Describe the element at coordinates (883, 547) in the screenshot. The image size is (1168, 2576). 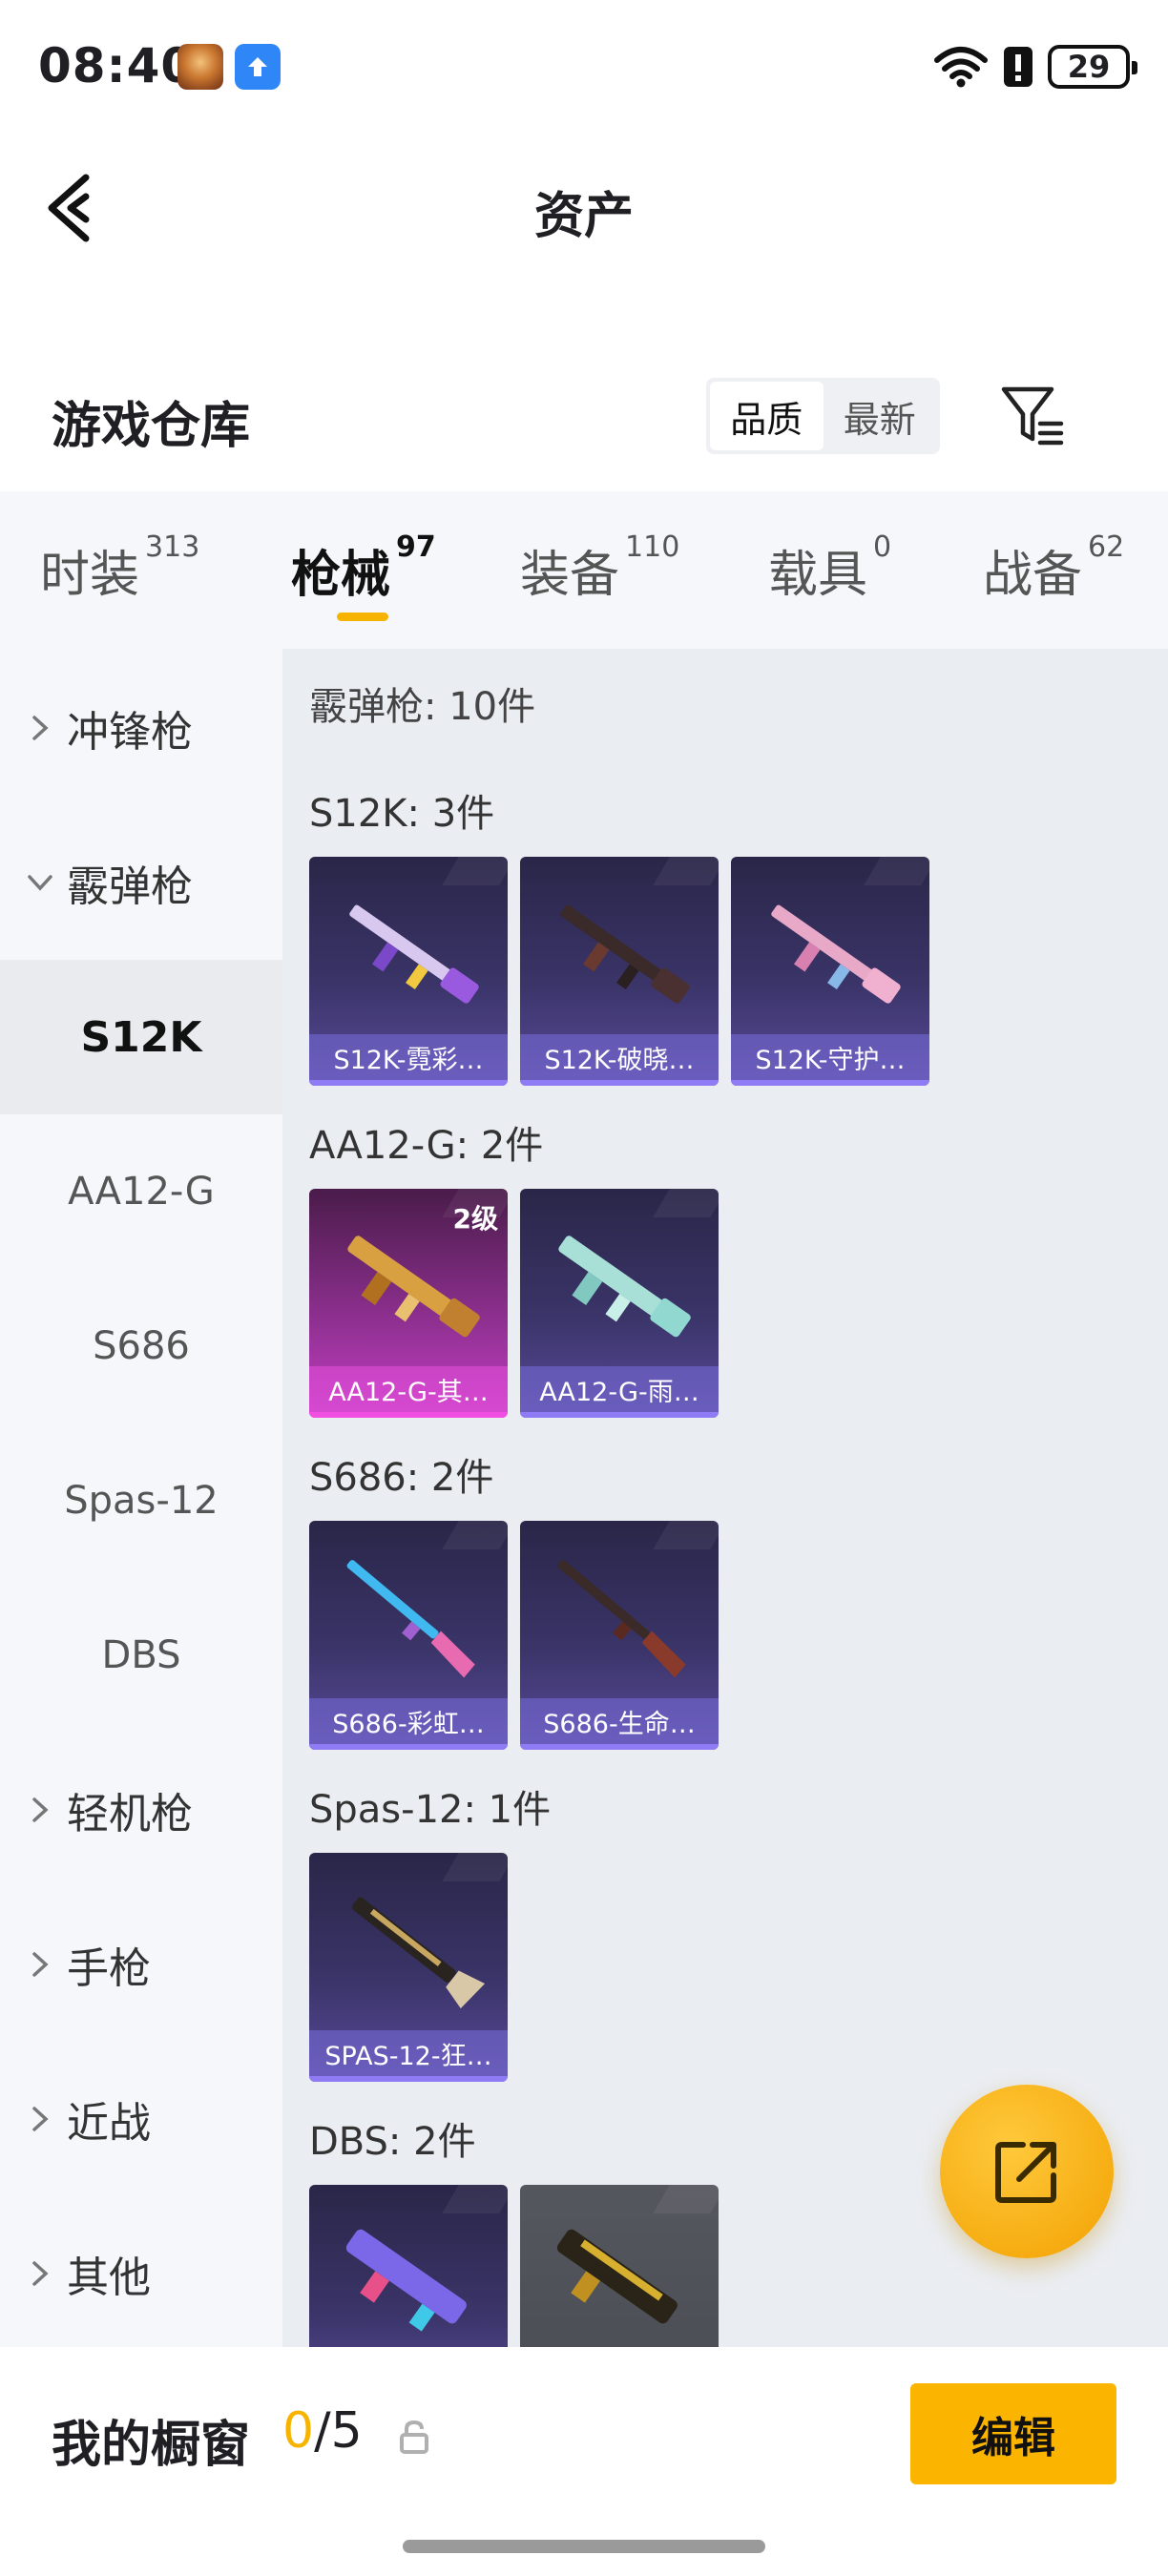
I see `tab-count: 0` at that location.